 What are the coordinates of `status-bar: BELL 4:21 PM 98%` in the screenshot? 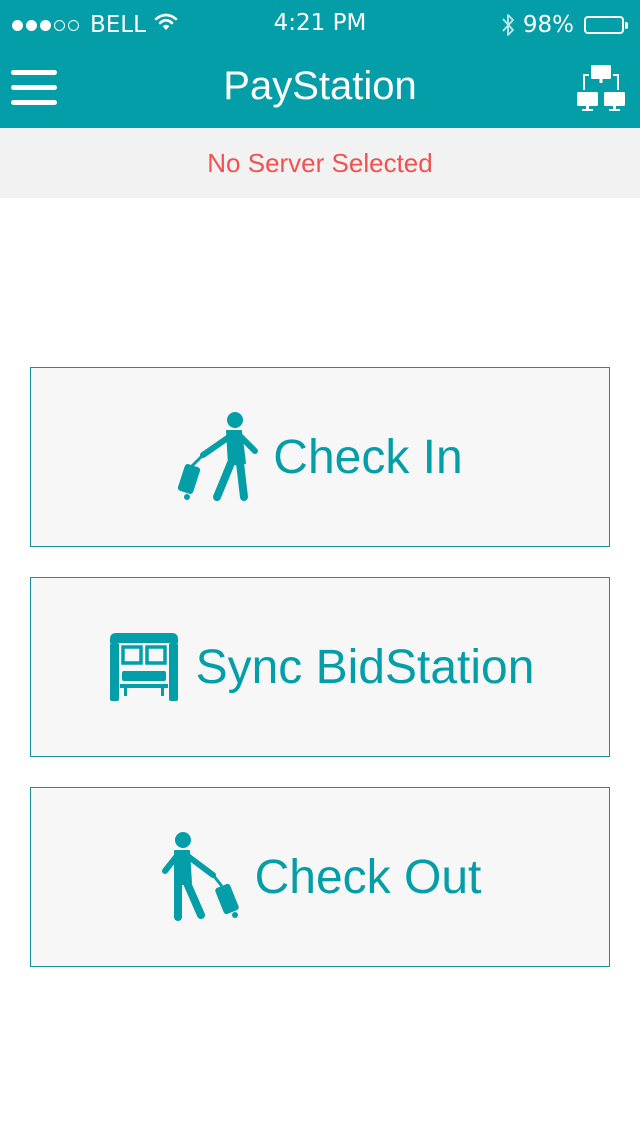 It's located at (320, 25).